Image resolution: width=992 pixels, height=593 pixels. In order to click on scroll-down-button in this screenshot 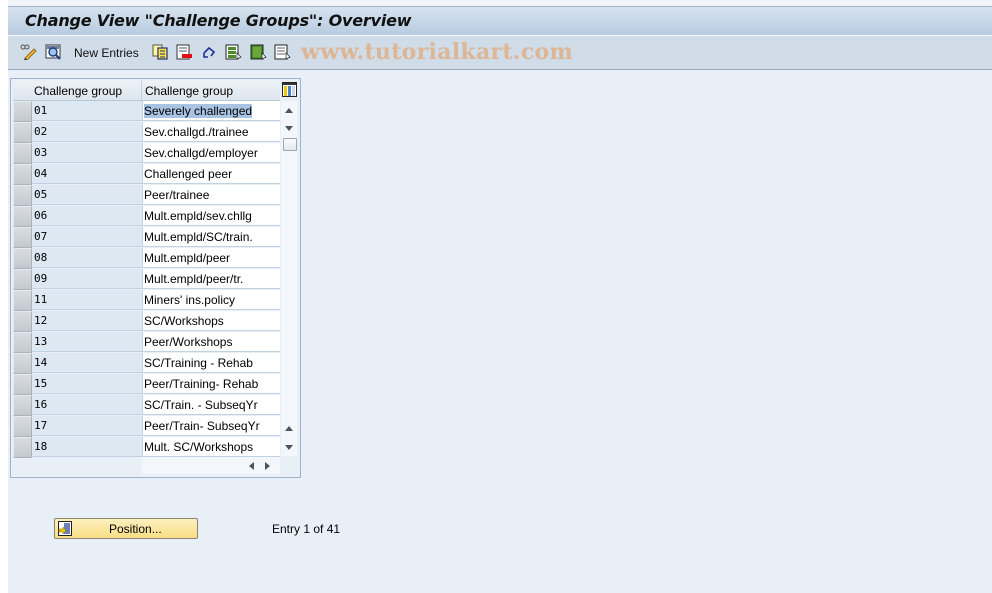, I will do `click(289, 447)`.